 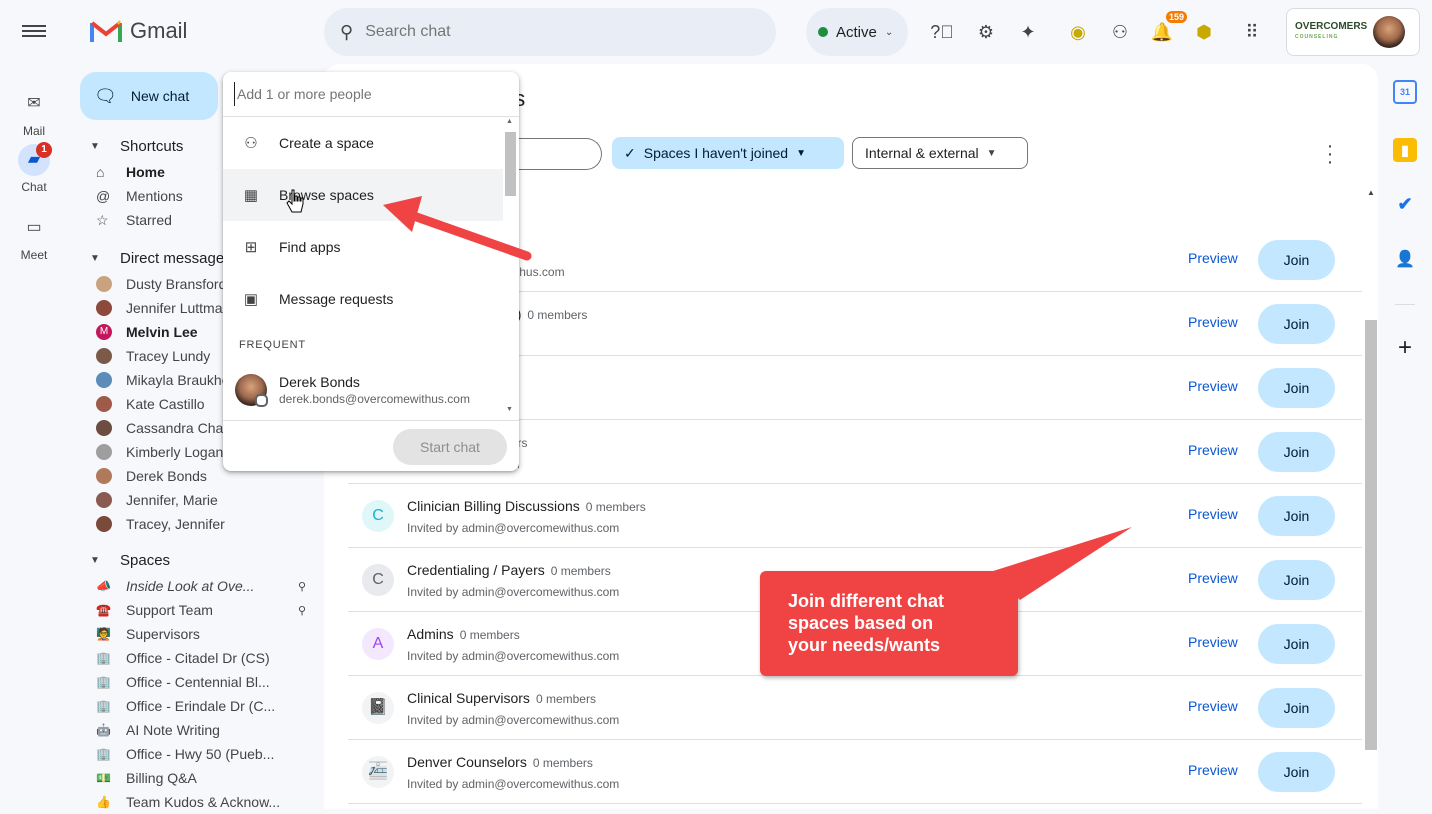 I want to click on tasks-icon: ✔, so click(x=1405, y=204).